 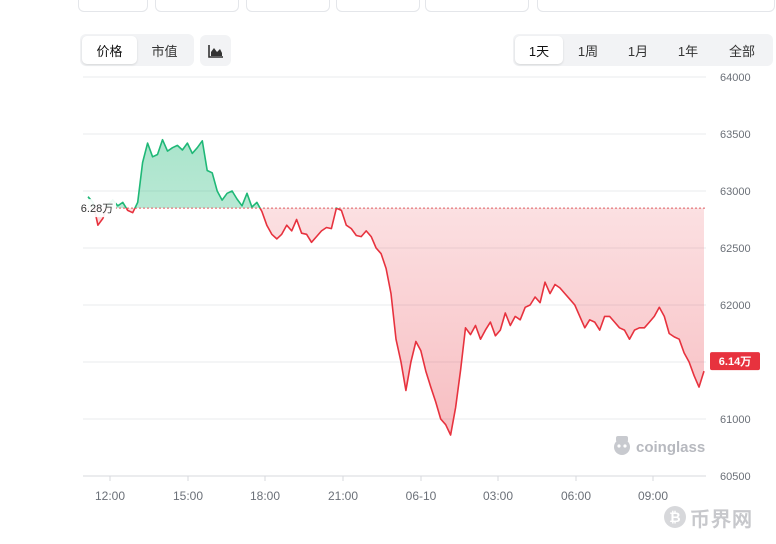 What do you see at coordinates (498, 496) in the screenshot?
I see `x-tick-label: 03:00` at bounding box center [498, 496].